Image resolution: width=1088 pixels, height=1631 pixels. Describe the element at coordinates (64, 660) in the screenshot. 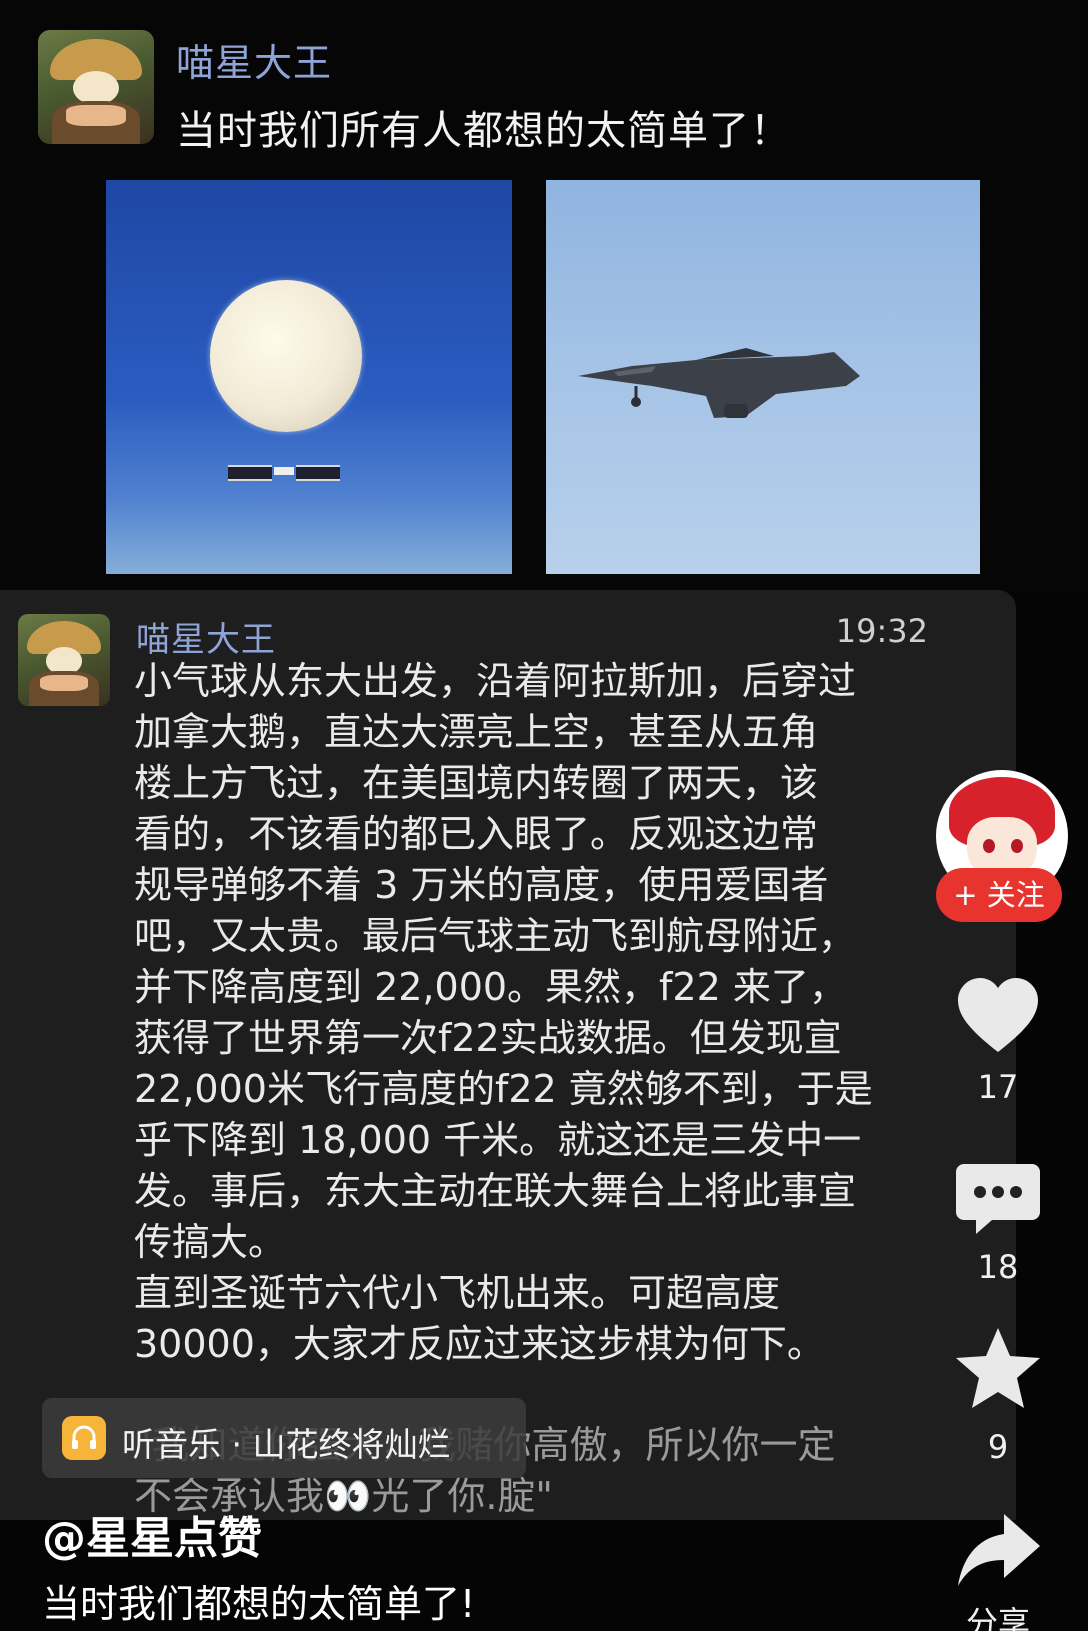

I see `commenter-avatar` at that location.